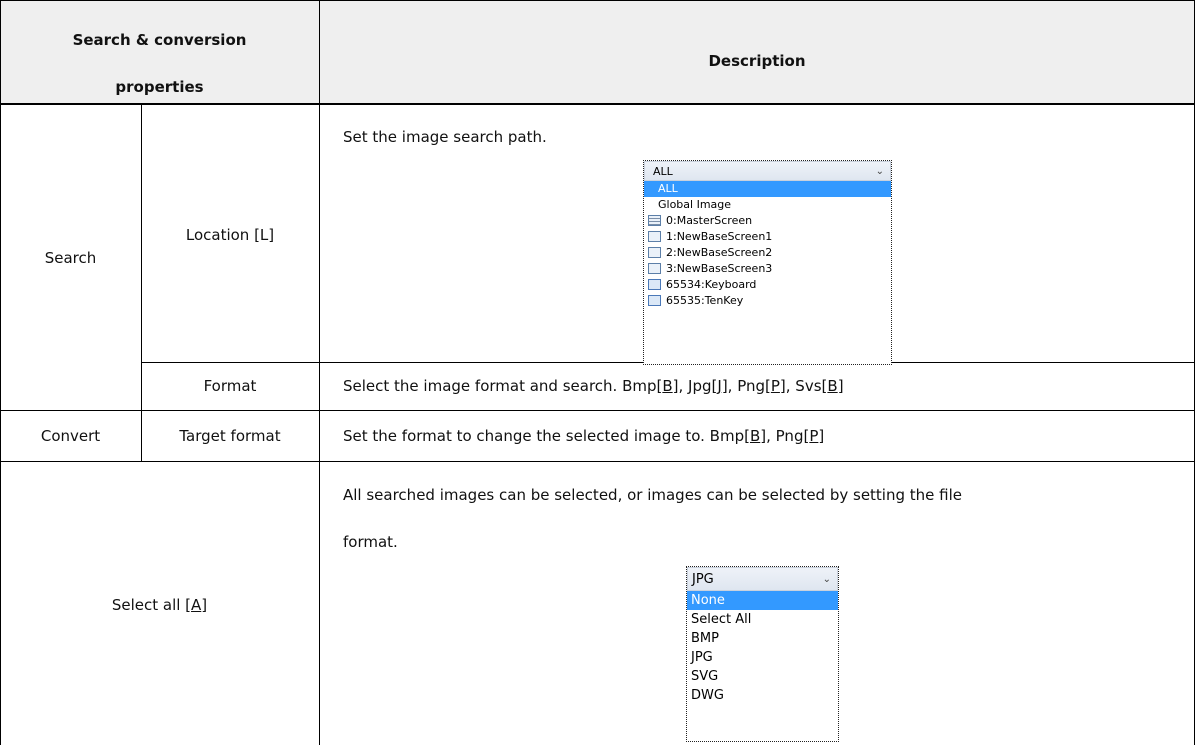 The image size is (1195, 745). What do you see at coordinates (597, 461) in the screenshot?
I see `divider-convert-selectall` at bounding box center [597, 461].